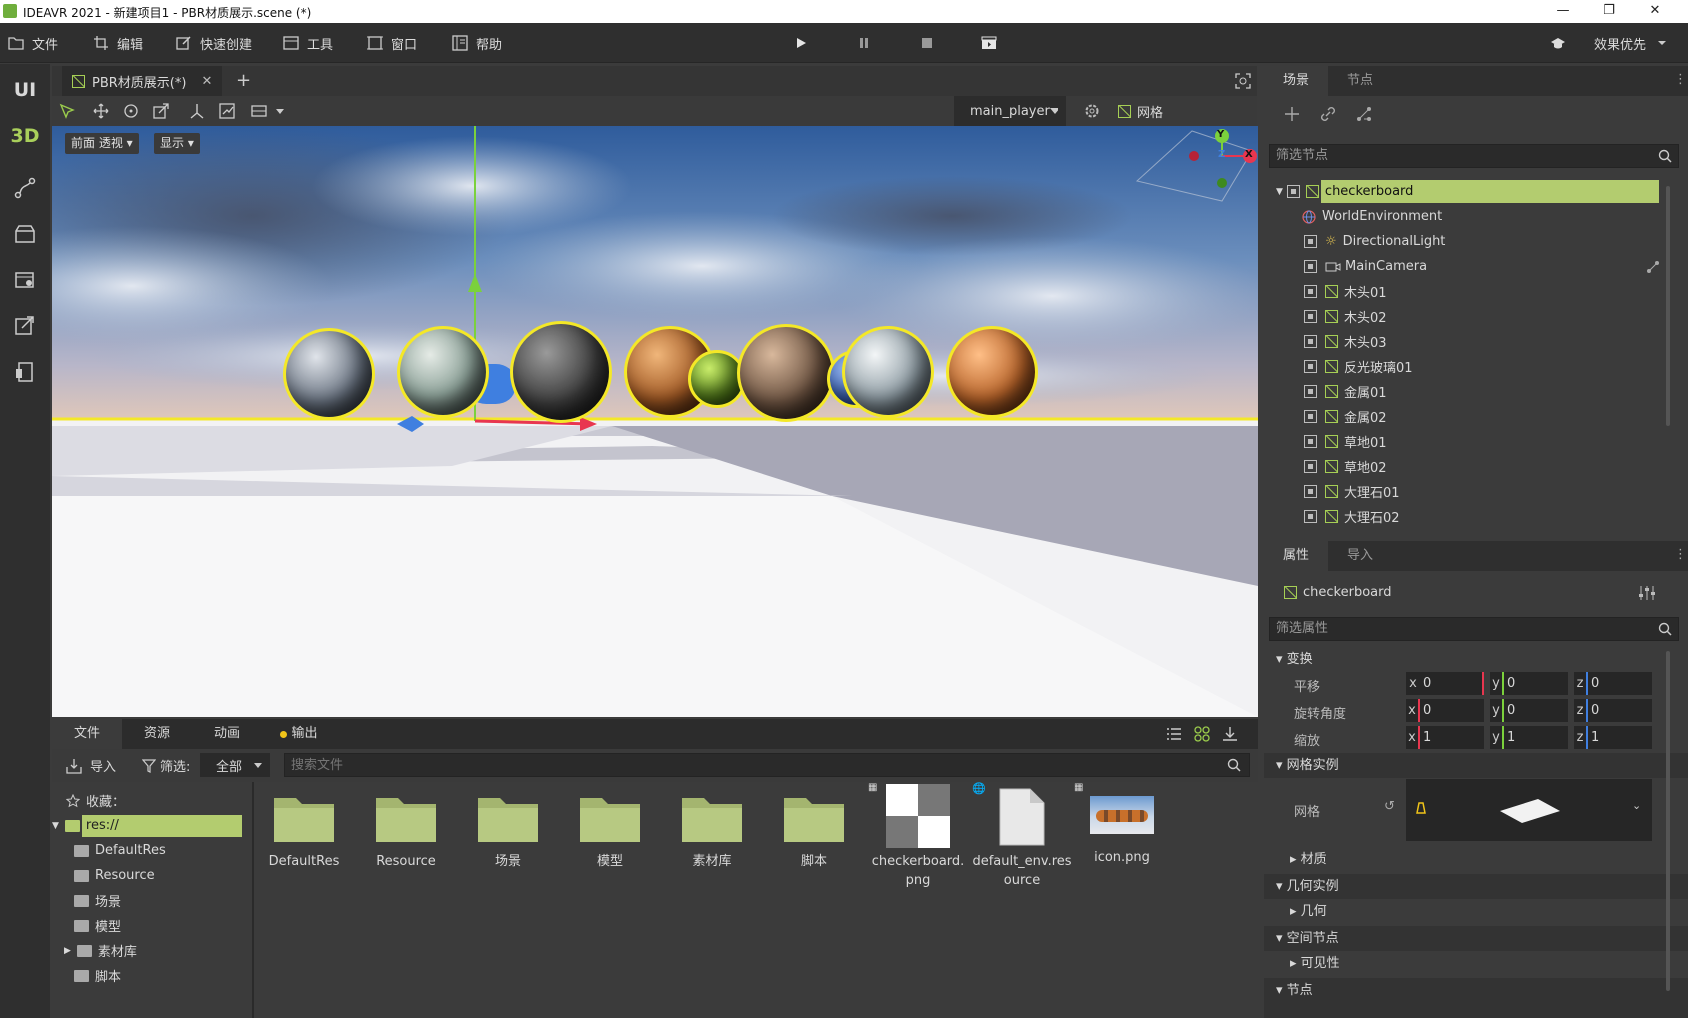 The image size is (1688, 1018). Describe the element at coordinates (1140, 111) in the screenshot. I see `grid-toggle: 网格` at that location.